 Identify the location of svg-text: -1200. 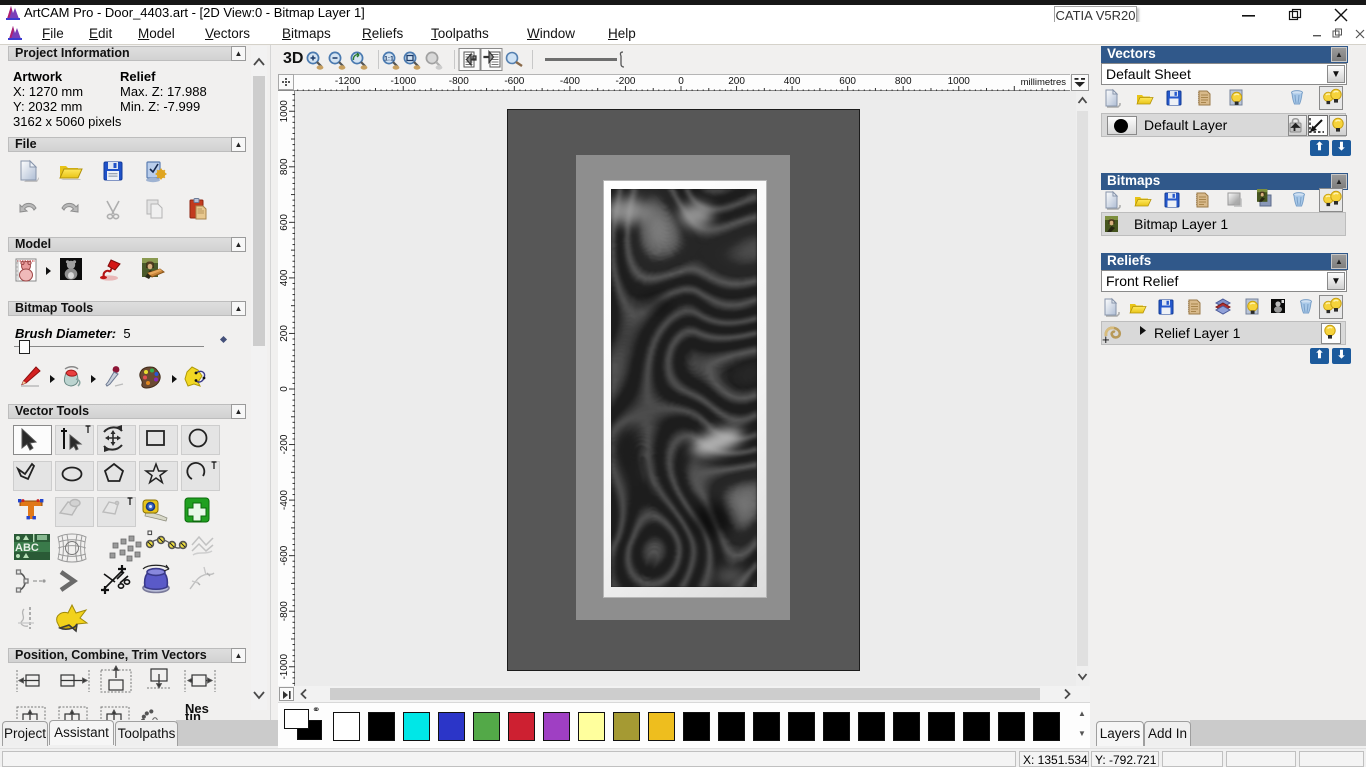
(348, 81).